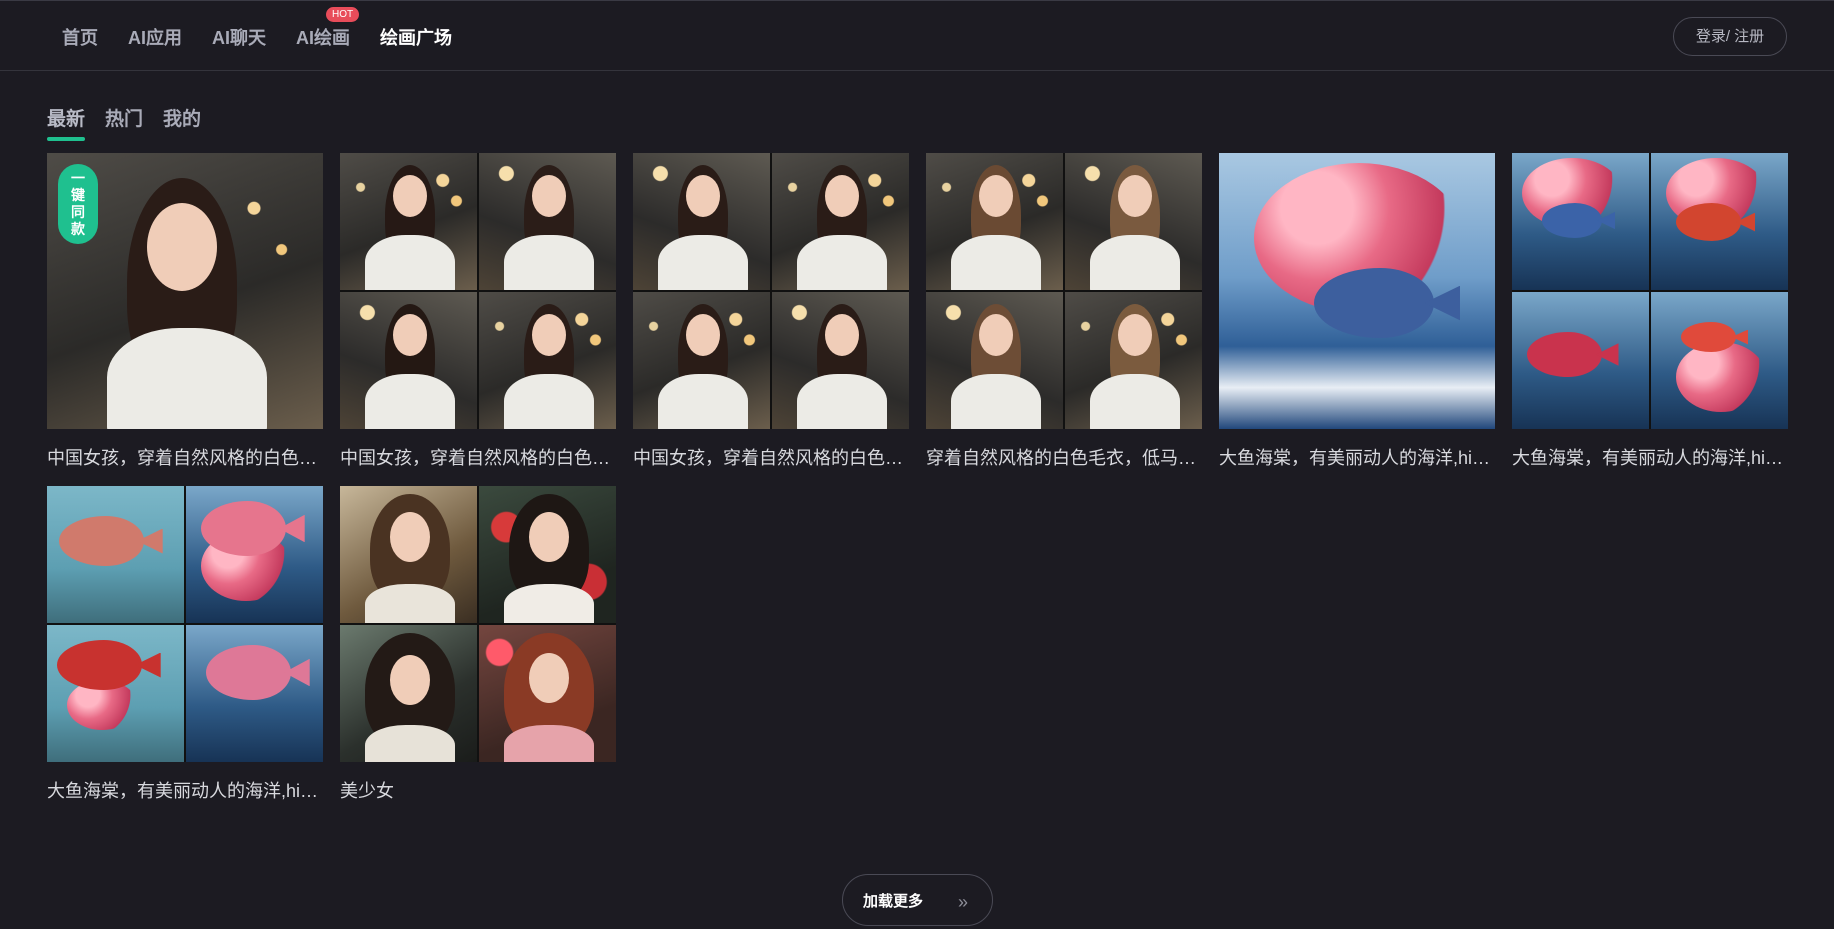  I want to click on nav-item-ai-apps: AI应用, so click(155, 37).